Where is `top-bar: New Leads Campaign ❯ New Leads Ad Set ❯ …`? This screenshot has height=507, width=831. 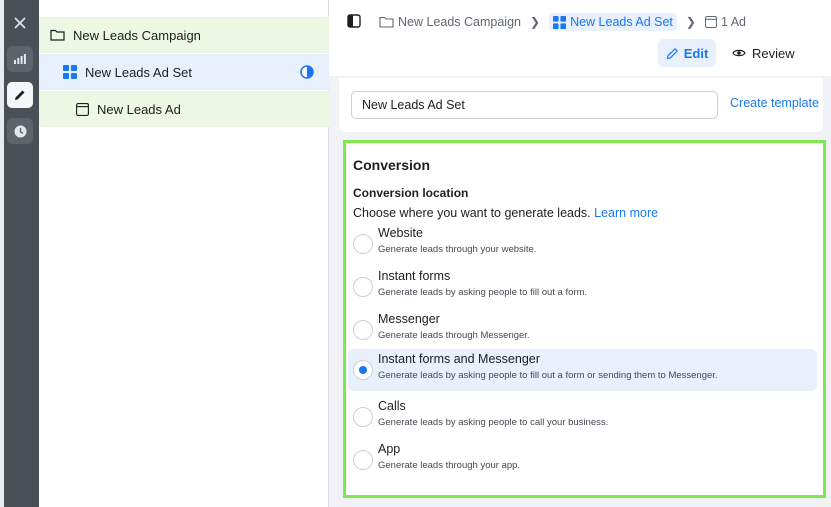 top-bar: New Leads Campaign ❯ New Leads Ad Set ❯ … is located at coordinates (580, 38).